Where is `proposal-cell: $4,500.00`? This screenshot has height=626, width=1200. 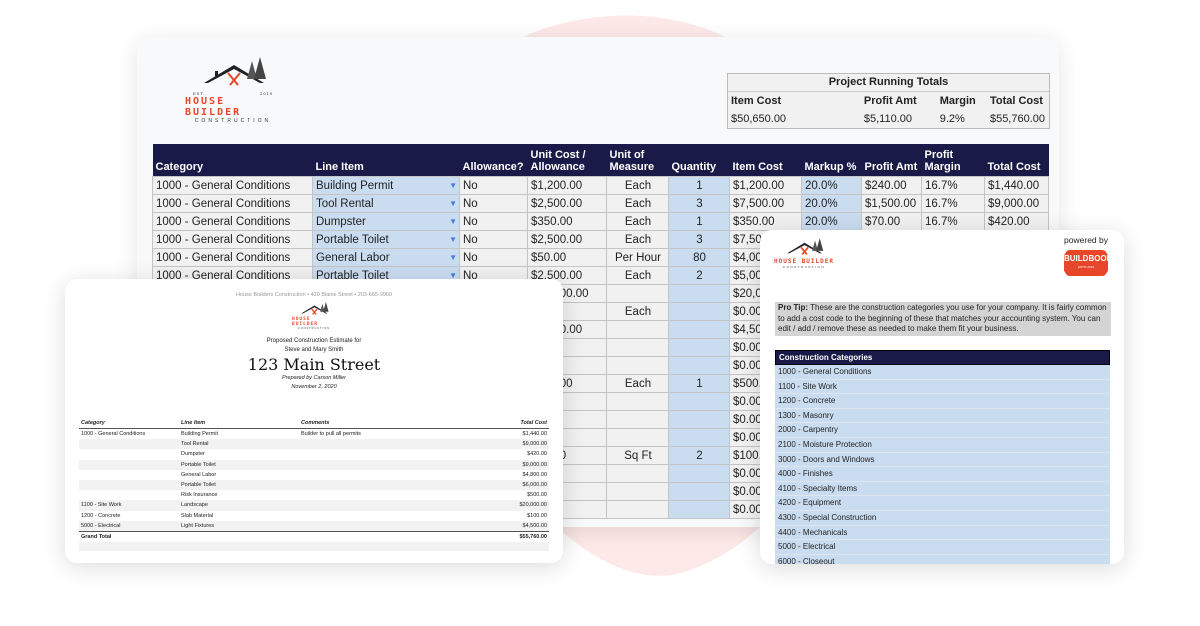 proposal-cell: $4,500.00 is located at coordinates (509, 526).